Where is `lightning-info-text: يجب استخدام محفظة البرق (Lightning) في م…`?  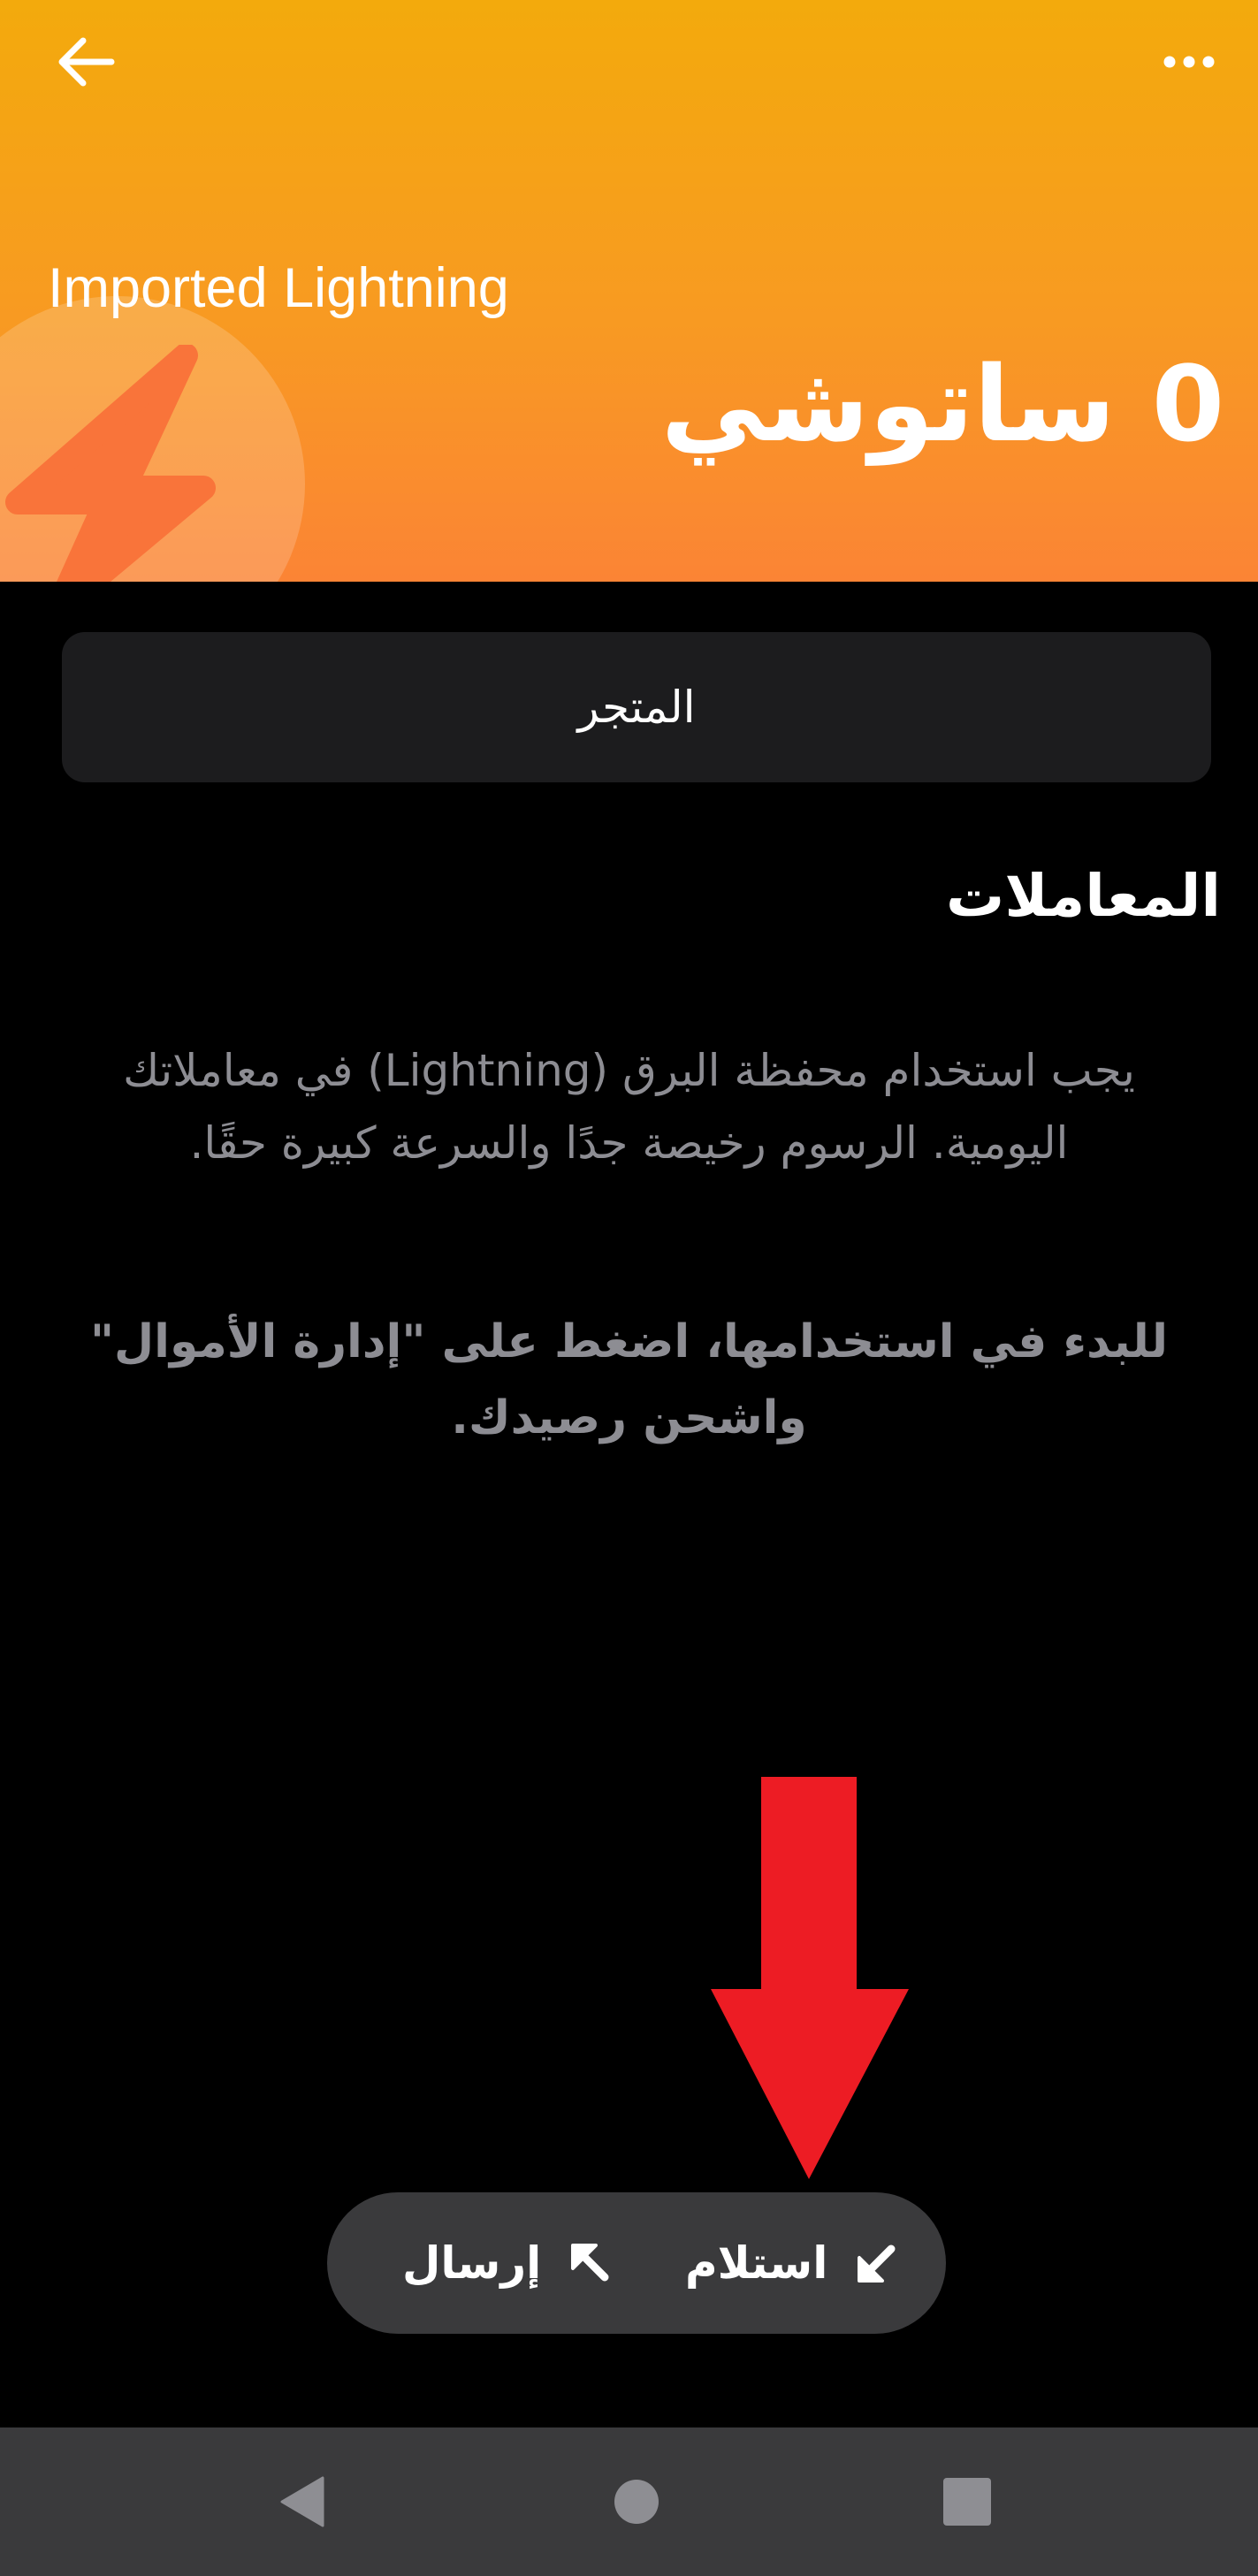
lightning-info-text: يجب استخدام محفظة البرق (Lightning) في م… is located at coordinates (629, 1107).